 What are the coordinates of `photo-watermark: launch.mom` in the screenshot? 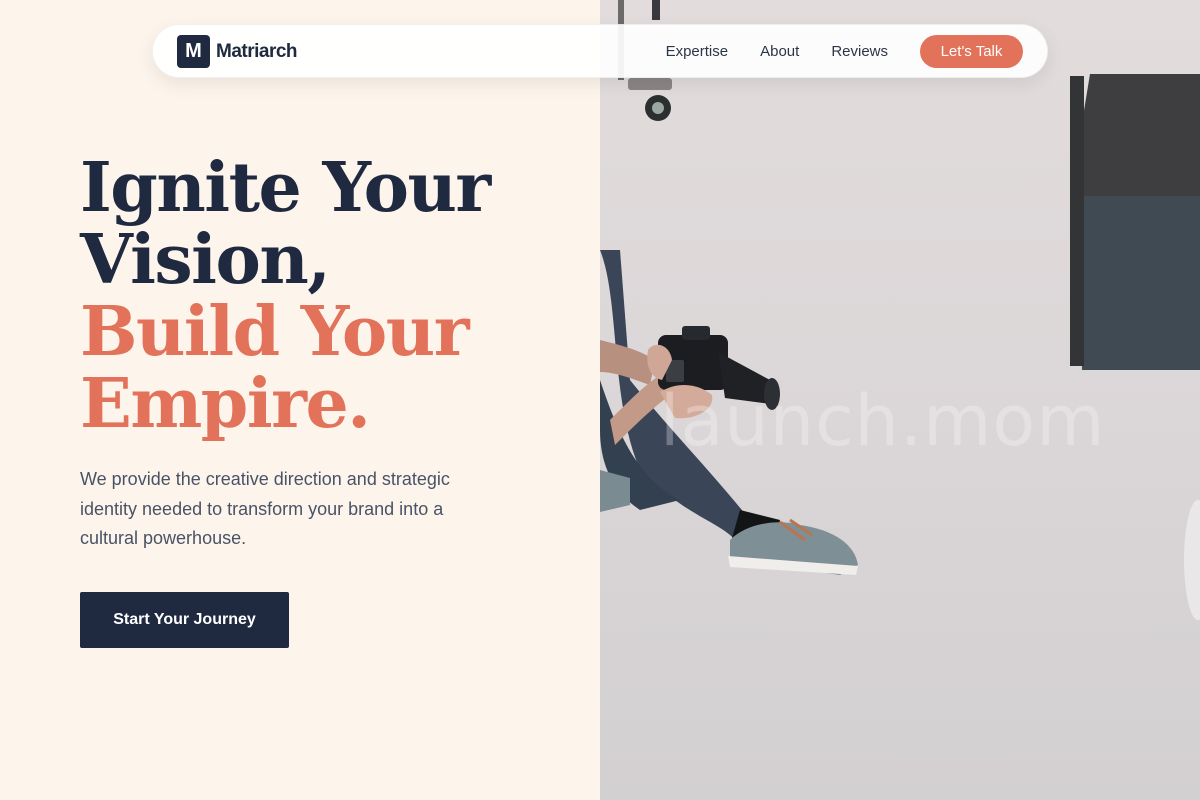 It's located at (883, 421).